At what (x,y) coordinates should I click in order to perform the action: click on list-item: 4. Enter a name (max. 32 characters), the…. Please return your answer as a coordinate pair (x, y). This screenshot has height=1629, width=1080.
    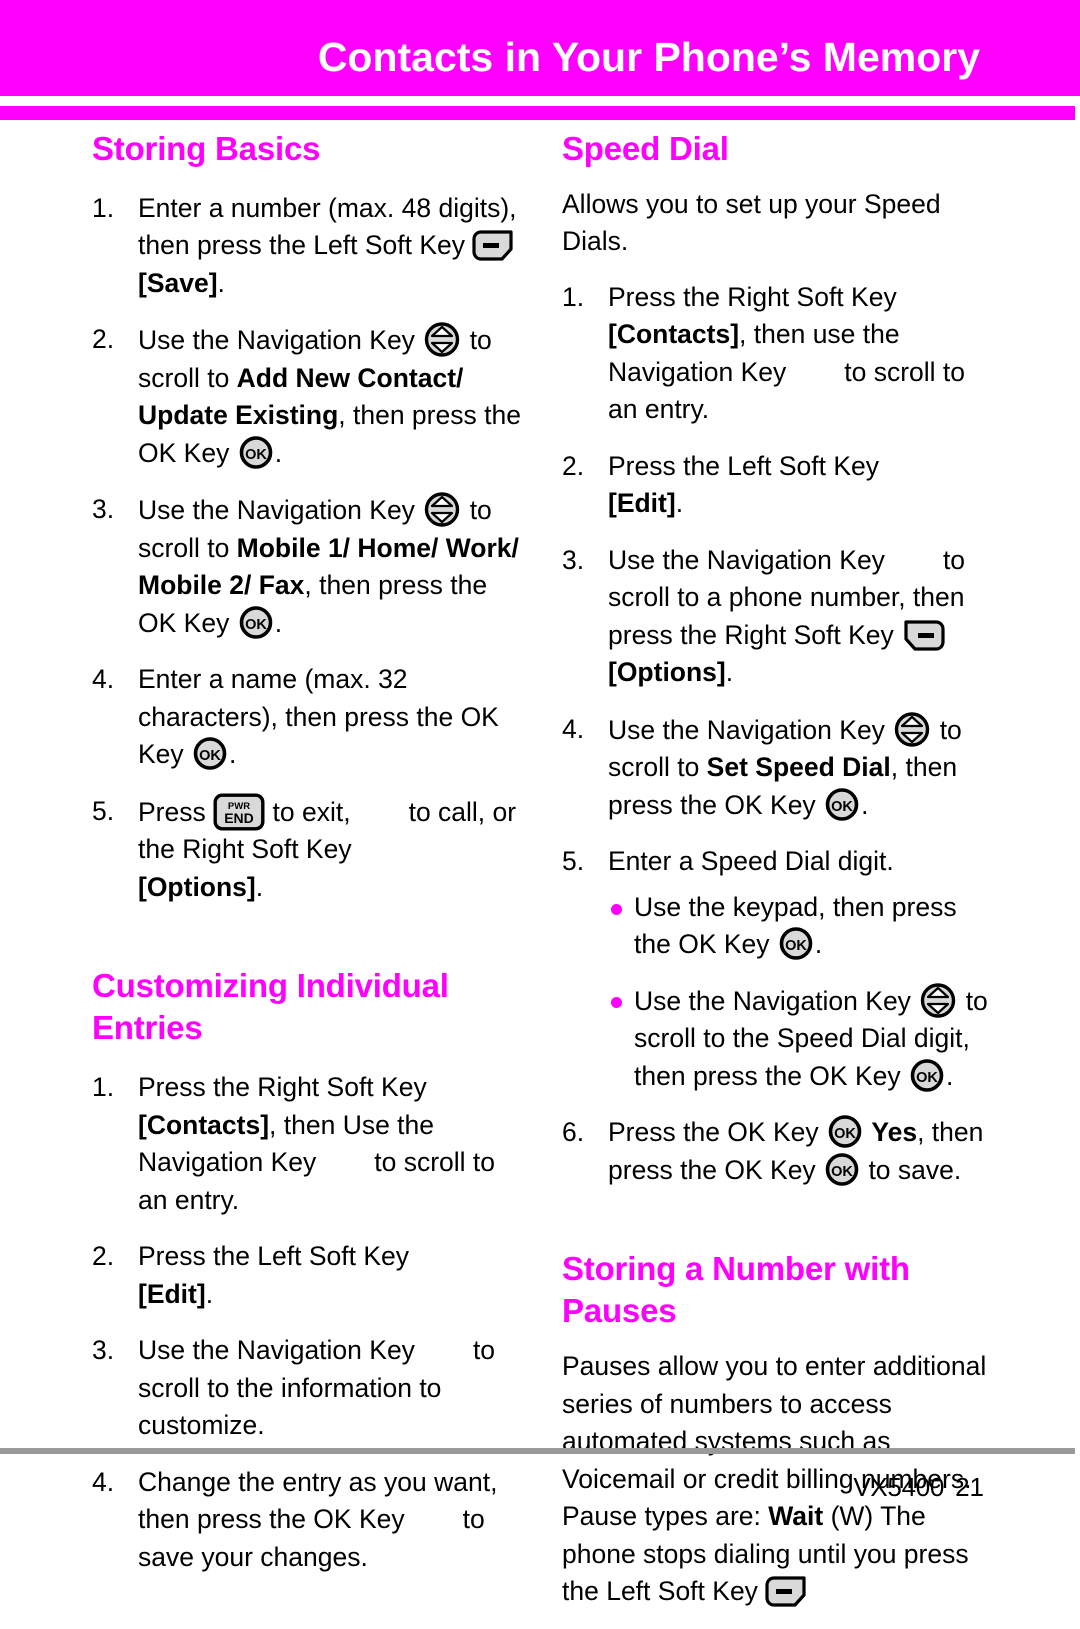
    Looking at the image, I should click on (307, 717).